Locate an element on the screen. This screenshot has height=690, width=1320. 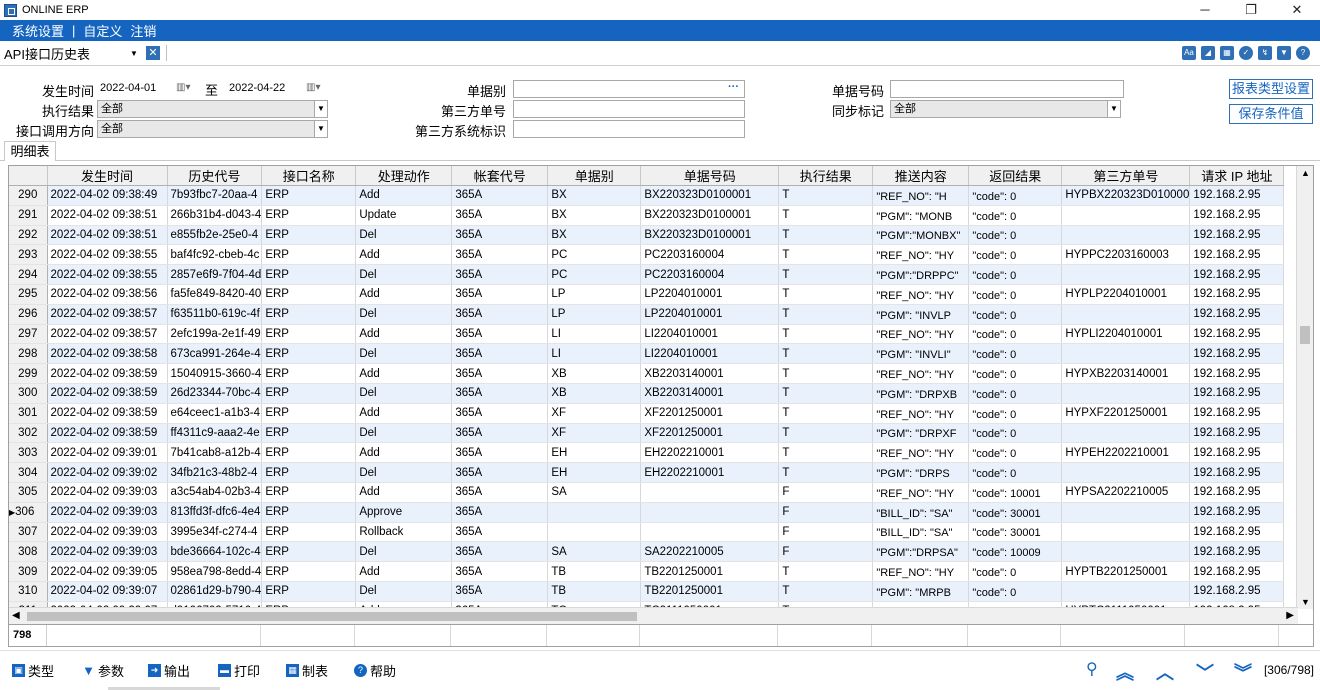
table-cell: 2022-04-02 09:39:02 is located at coordinates (107, 472).